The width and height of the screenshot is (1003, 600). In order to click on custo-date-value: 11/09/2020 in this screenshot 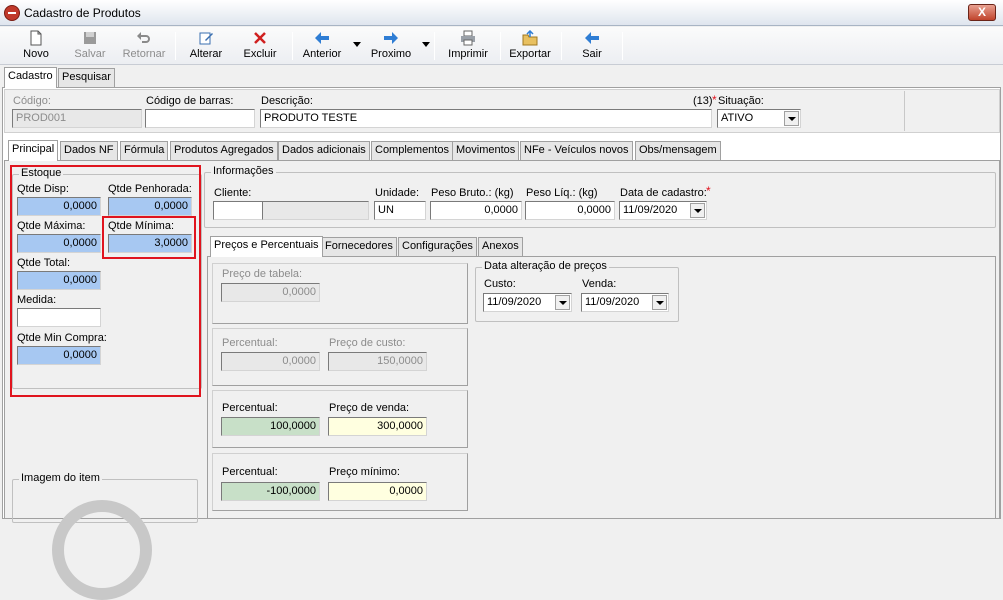, I will do `click(514, 302)`.